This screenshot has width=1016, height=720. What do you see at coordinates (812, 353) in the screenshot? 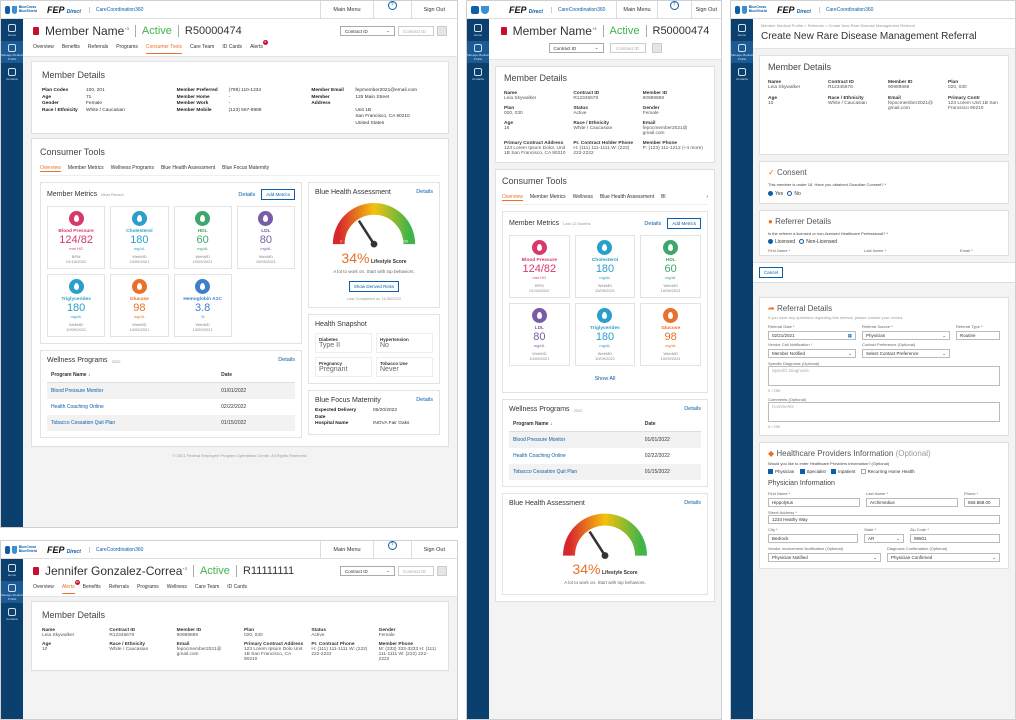
I see `vendor-notification-select: Member Notified ⌄` at bounding box center [812, 353].